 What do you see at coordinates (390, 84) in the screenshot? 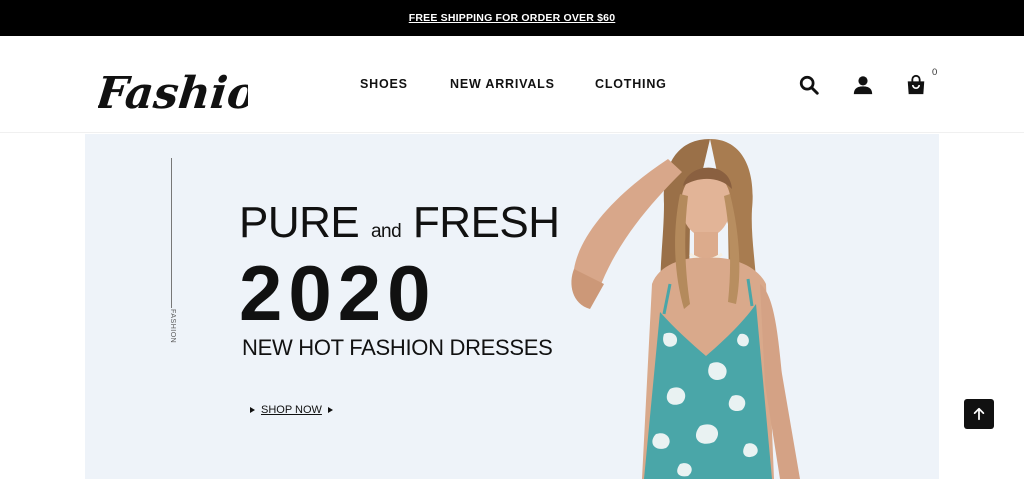
I see `nav-item-shoes: SHOES` at bounding box center [390, 84].